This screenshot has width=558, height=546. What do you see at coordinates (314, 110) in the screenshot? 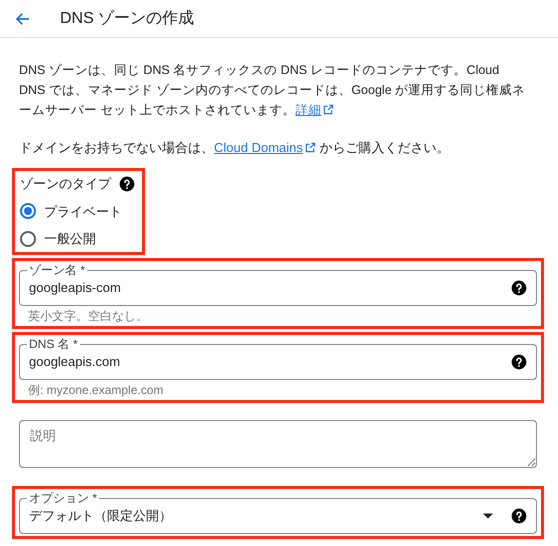
I see `learn-more-link: 詳細` at bounding box center [314, 110].